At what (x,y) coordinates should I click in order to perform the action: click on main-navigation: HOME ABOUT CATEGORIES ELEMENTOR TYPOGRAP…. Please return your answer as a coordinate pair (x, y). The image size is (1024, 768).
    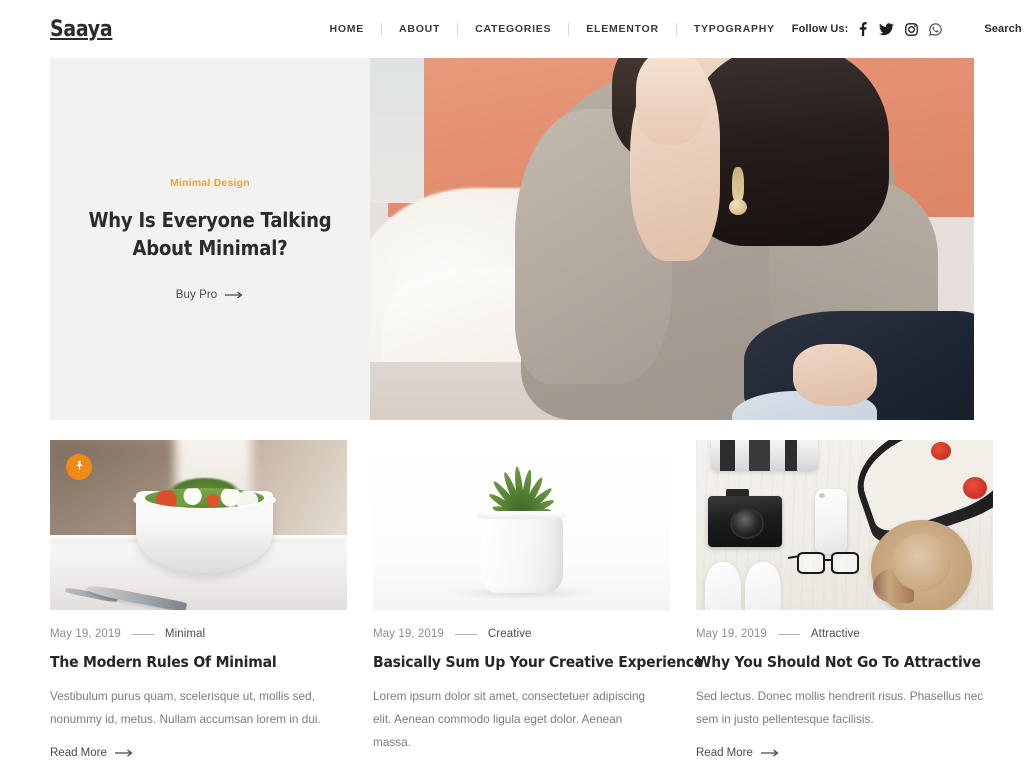
    Looking at the image, I should click on (552, 29).